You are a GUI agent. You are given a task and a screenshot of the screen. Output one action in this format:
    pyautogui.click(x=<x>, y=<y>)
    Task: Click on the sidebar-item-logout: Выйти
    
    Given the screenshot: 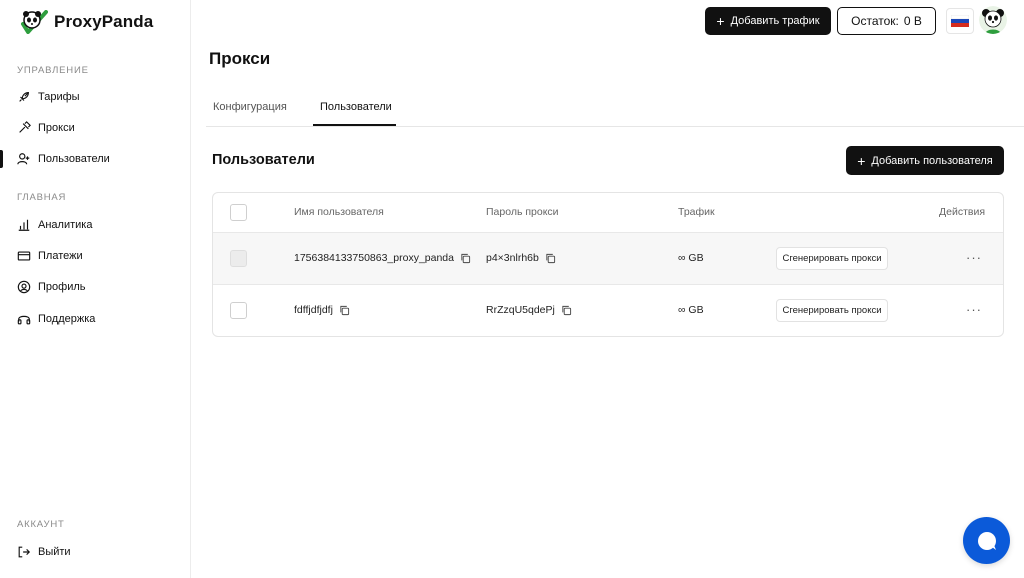 What is the action you would take?
    pyautogui.click(x=97, y=552)
    